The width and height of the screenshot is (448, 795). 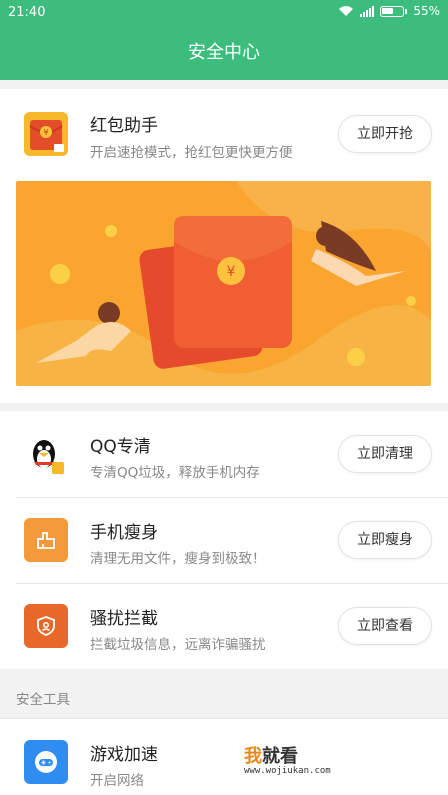 I want to click on battery-icon, so click(x=392, y=11).